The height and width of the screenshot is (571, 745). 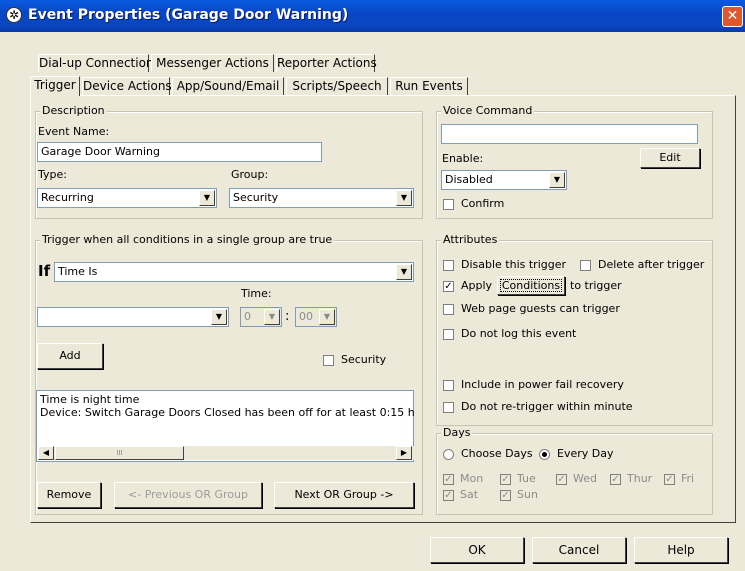 I want to click on days-group-label: Days, so click(x=457, y=432).